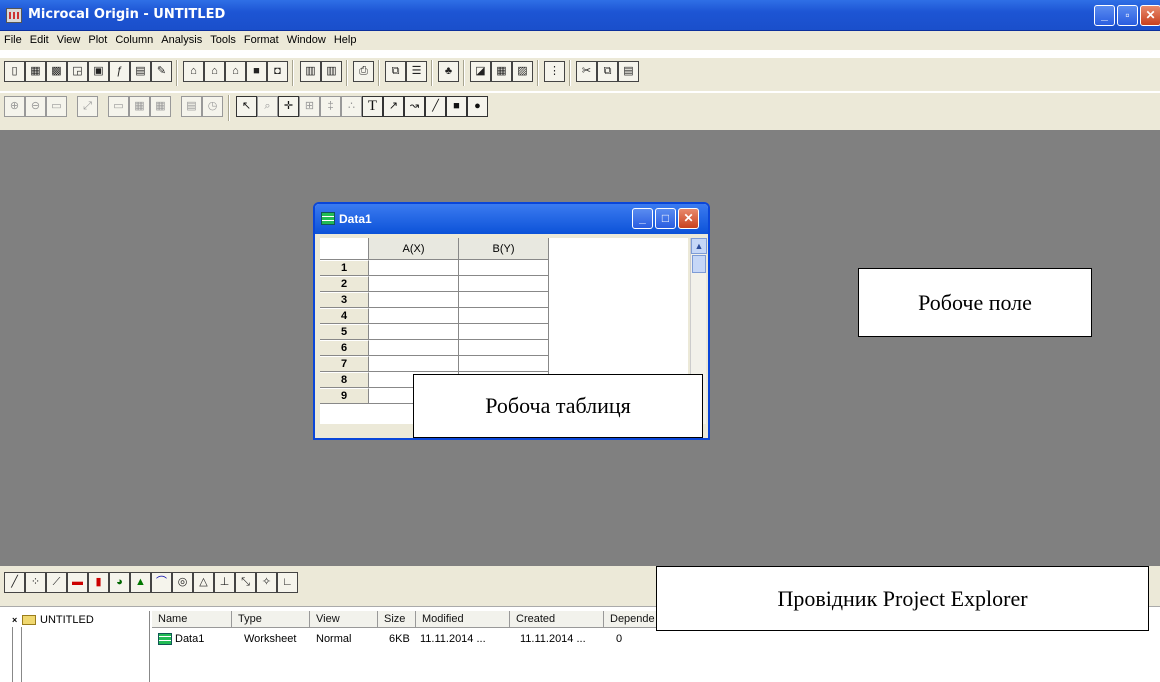 The height and width of the screenshot is (682, 1160). What do you see at coordinates (14, 71) in the screenshot?
I see `new-project-icon: ▯` at bounding box center [14, 71].